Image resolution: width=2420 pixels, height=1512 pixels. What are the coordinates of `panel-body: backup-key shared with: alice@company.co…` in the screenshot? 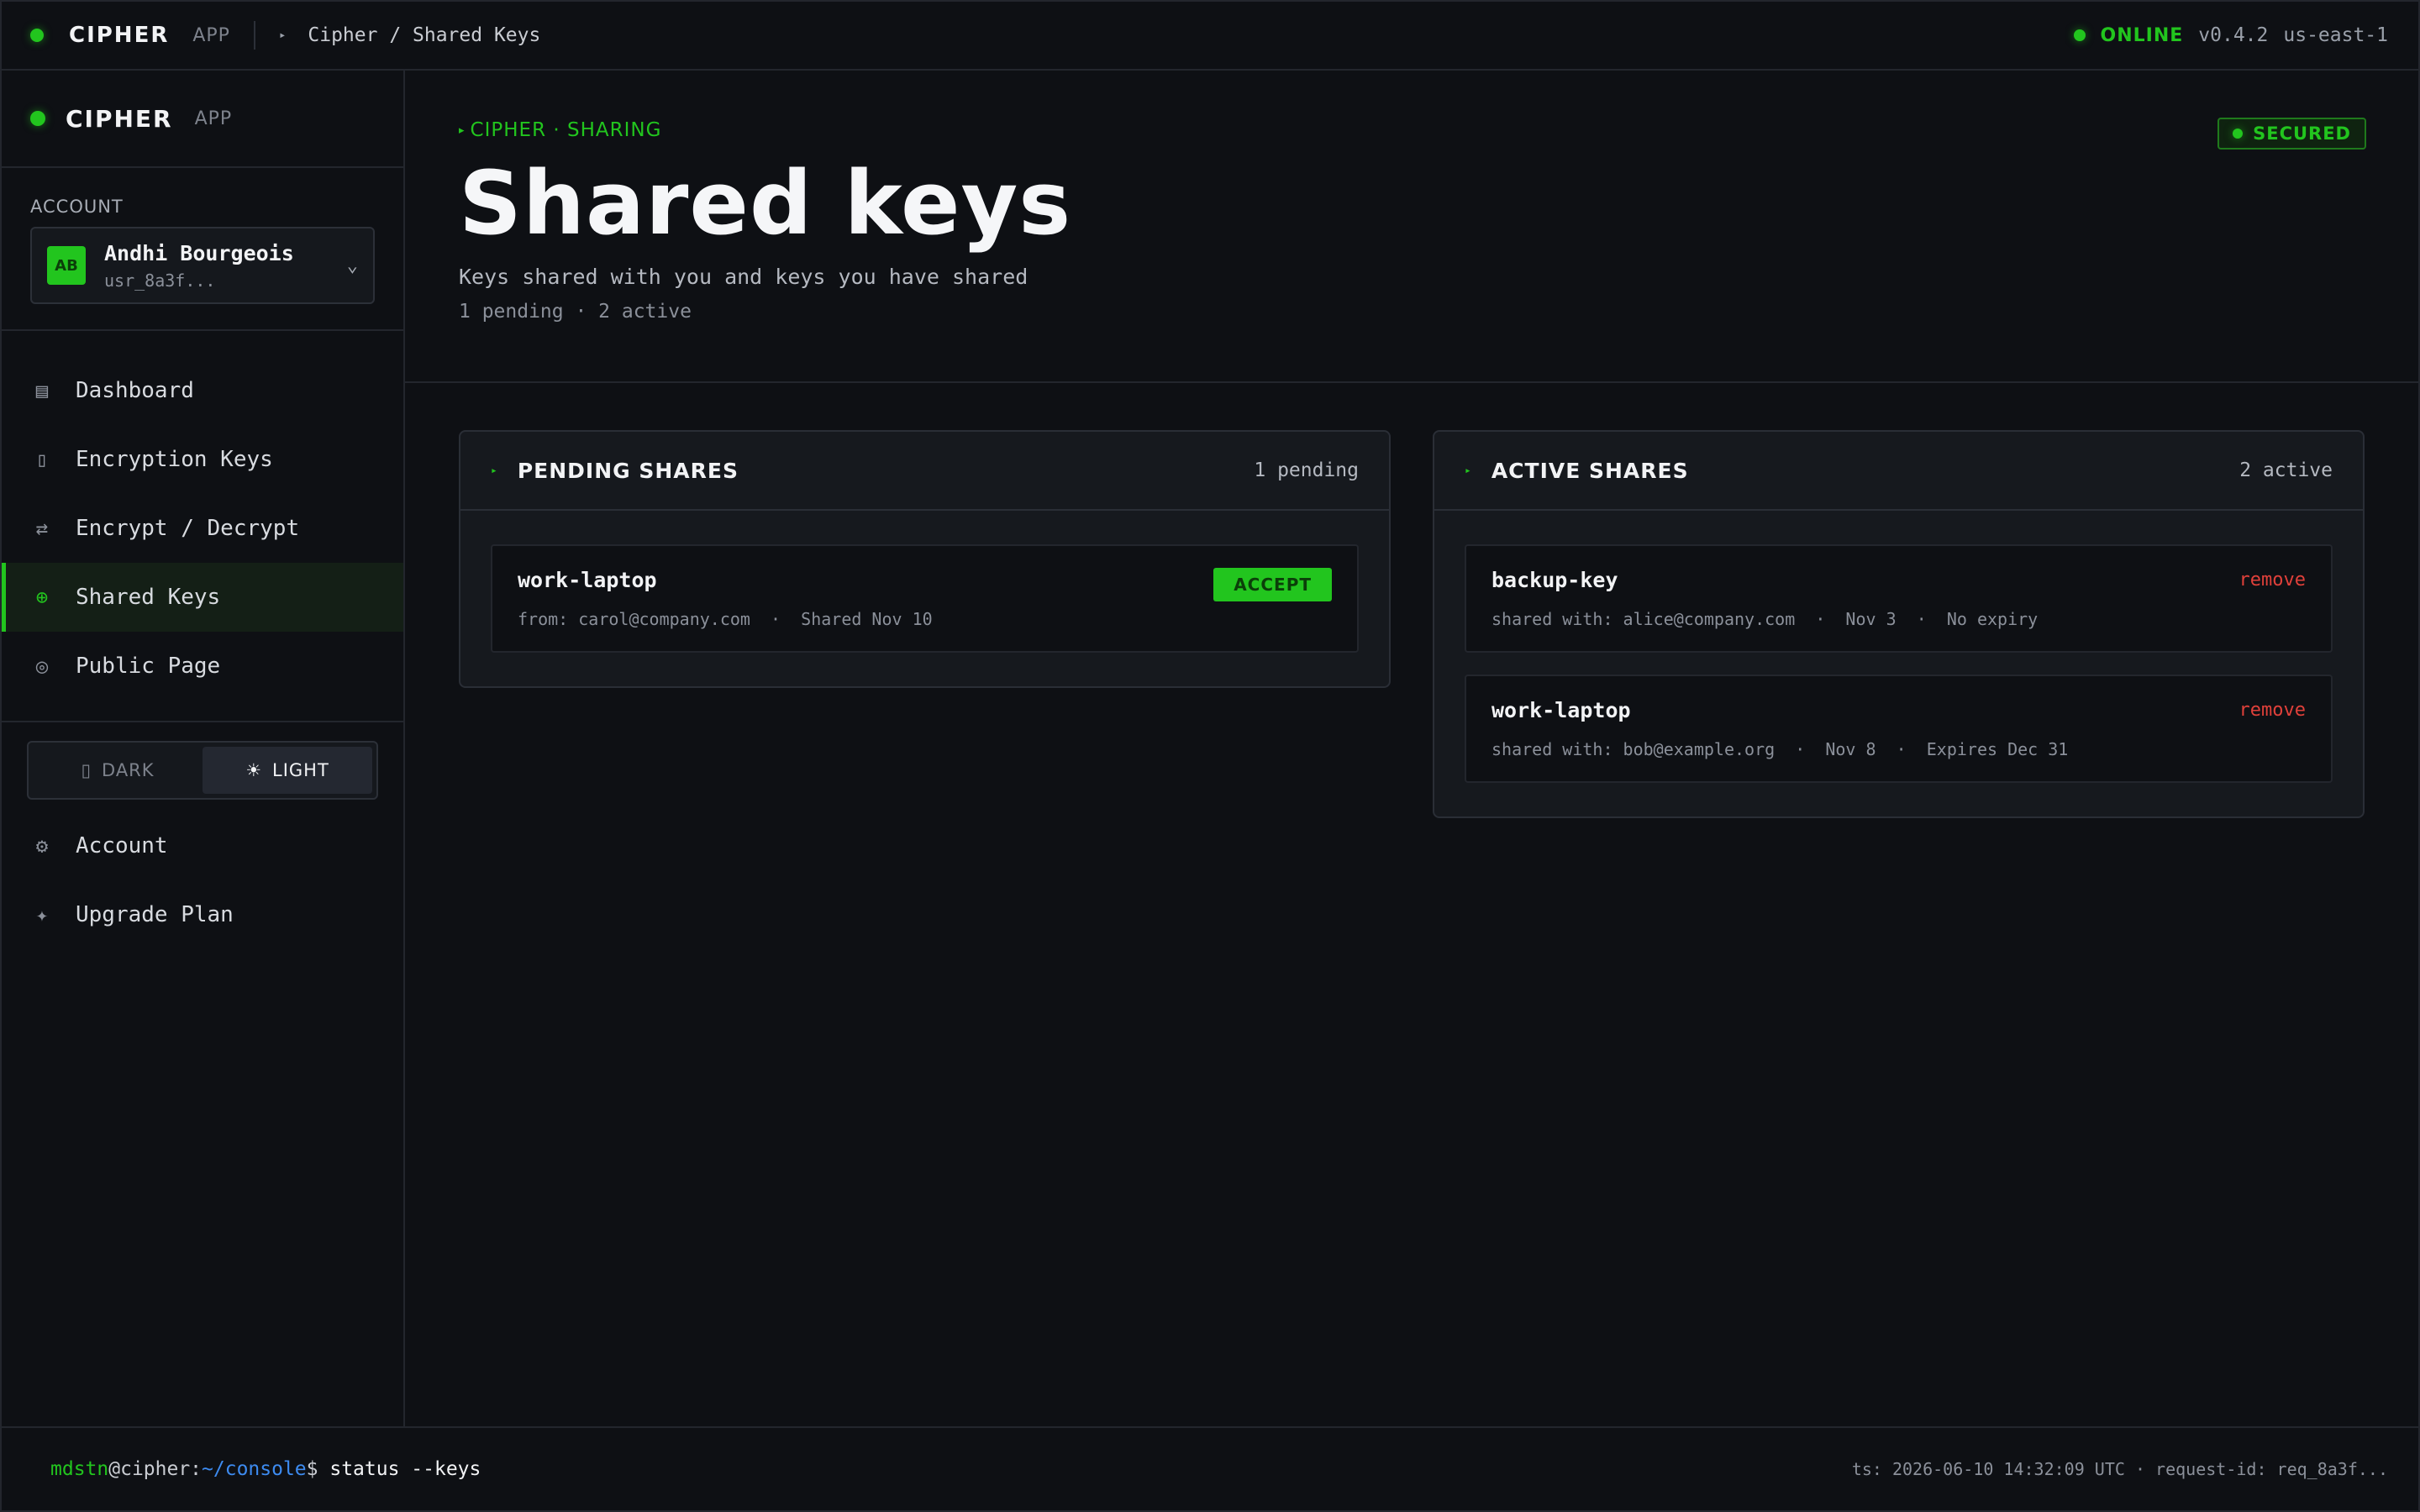 It's located at (1899, 663).